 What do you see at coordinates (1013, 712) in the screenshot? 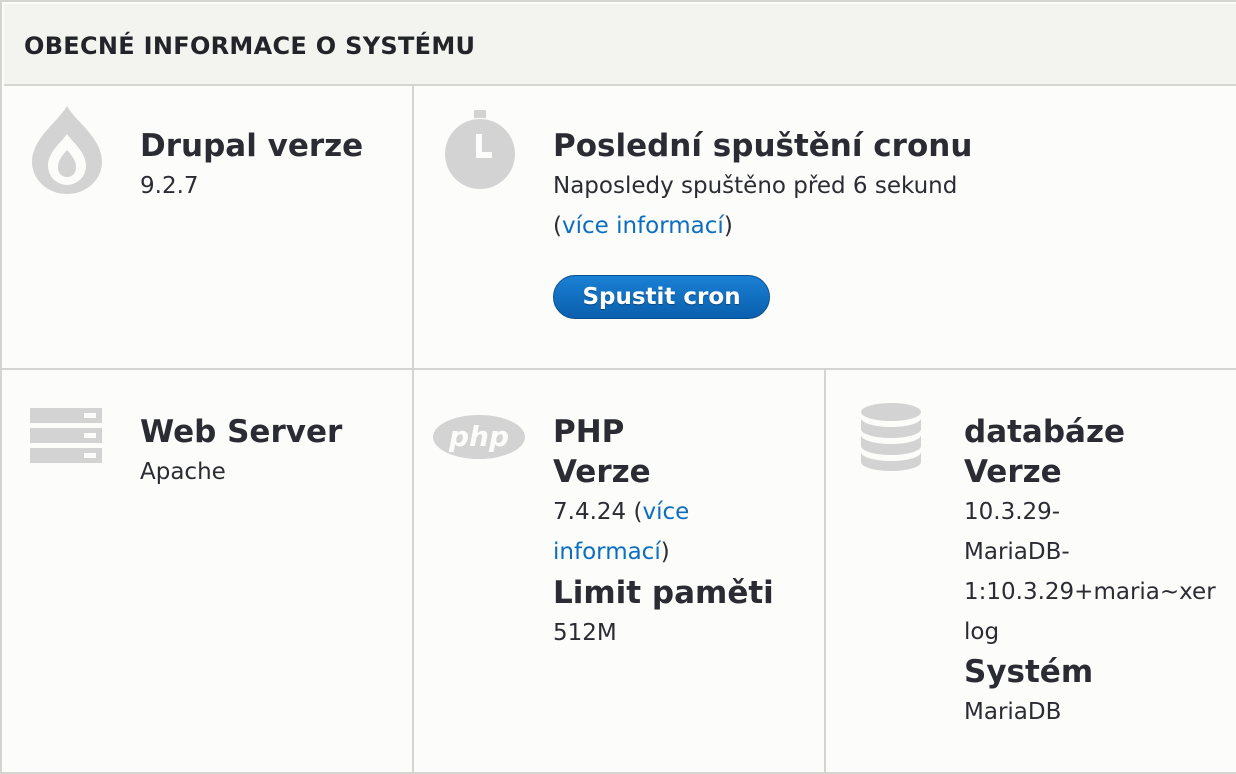
I see `database-system-value: MariaDB` at bounding box center [1013, 712].